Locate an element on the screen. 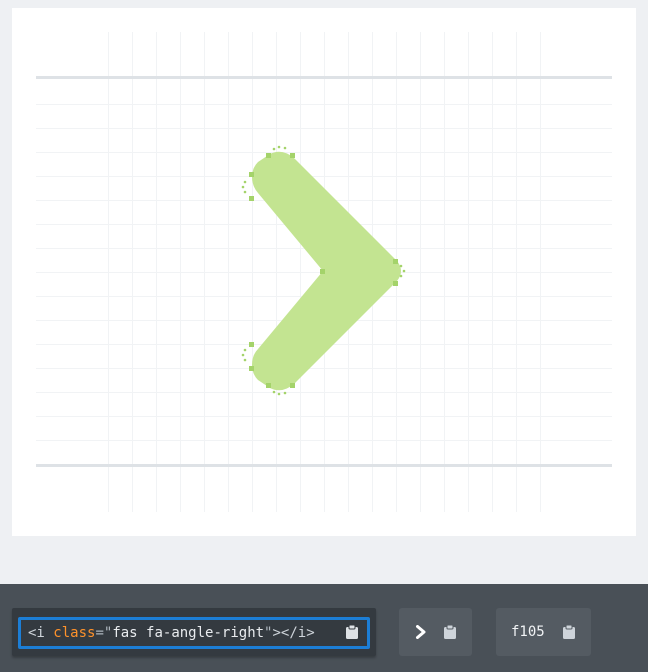 The height and width of the screenshot is (672, 648). snippet-attr-name: class is located at coordinates (74, 633).